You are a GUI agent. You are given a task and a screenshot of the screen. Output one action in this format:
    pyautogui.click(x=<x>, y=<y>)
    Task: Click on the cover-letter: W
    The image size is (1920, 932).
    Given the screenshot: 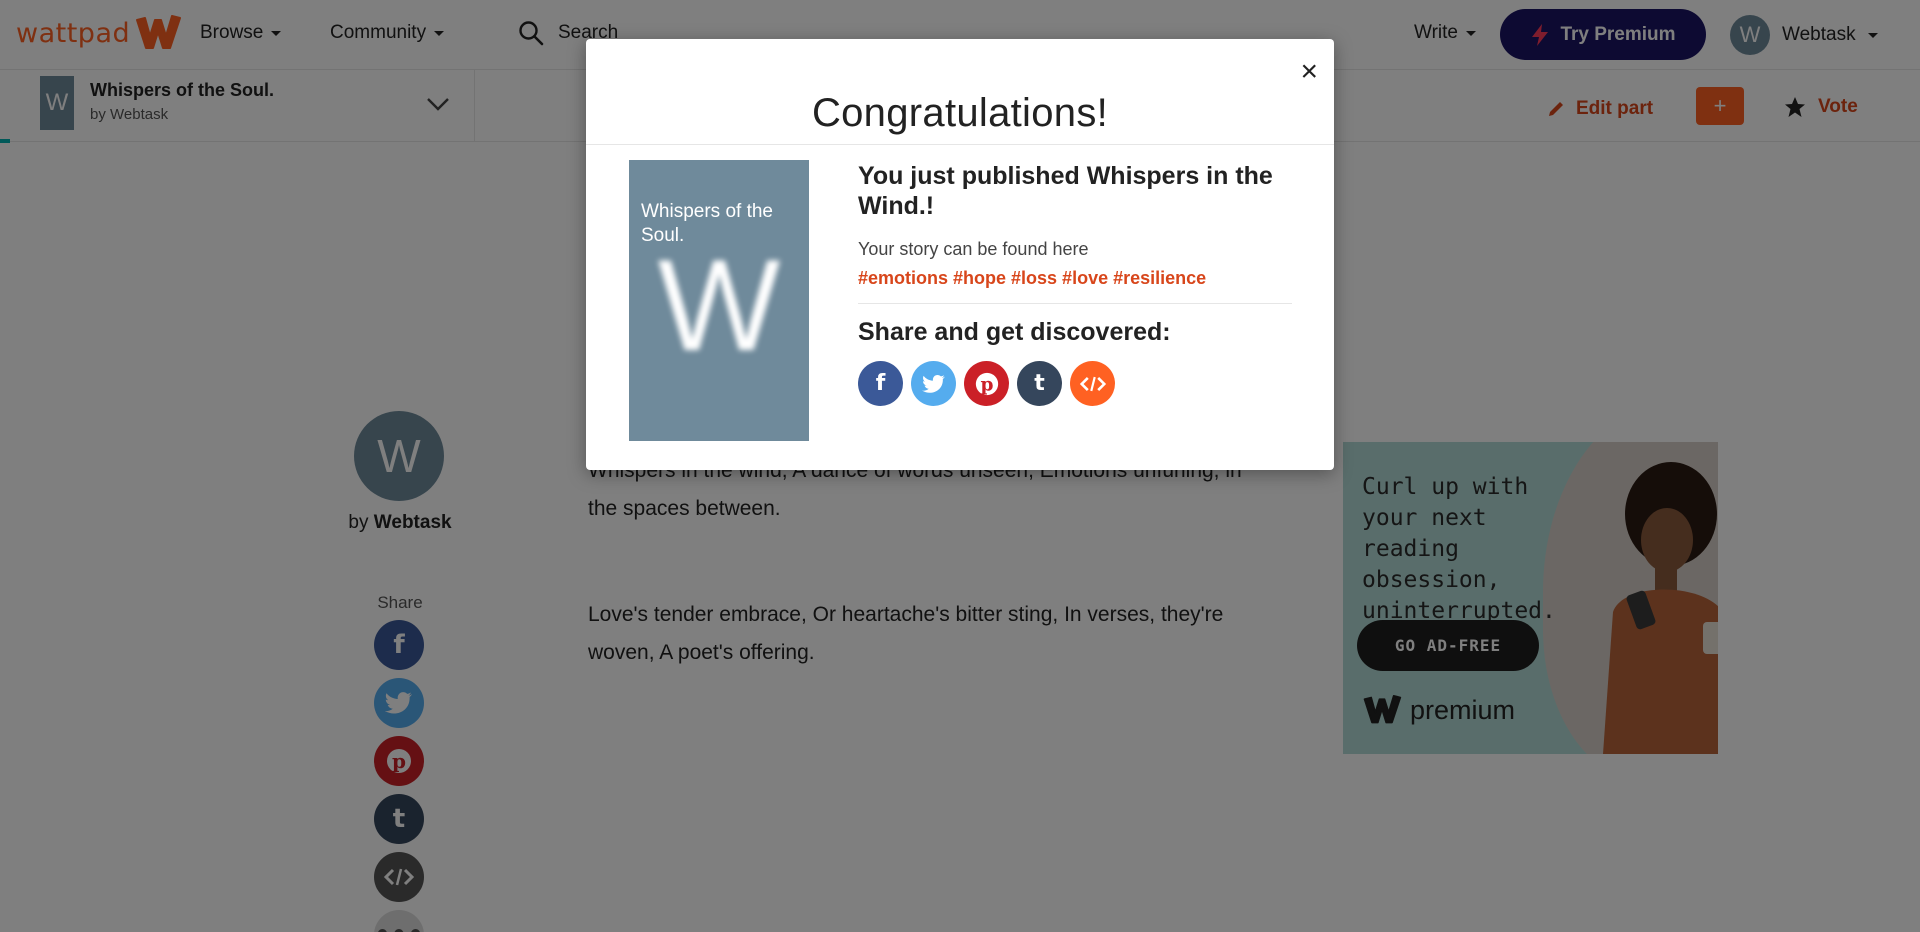 What is the action you would take?
    pyautogui.click(x=719, y=305)
    